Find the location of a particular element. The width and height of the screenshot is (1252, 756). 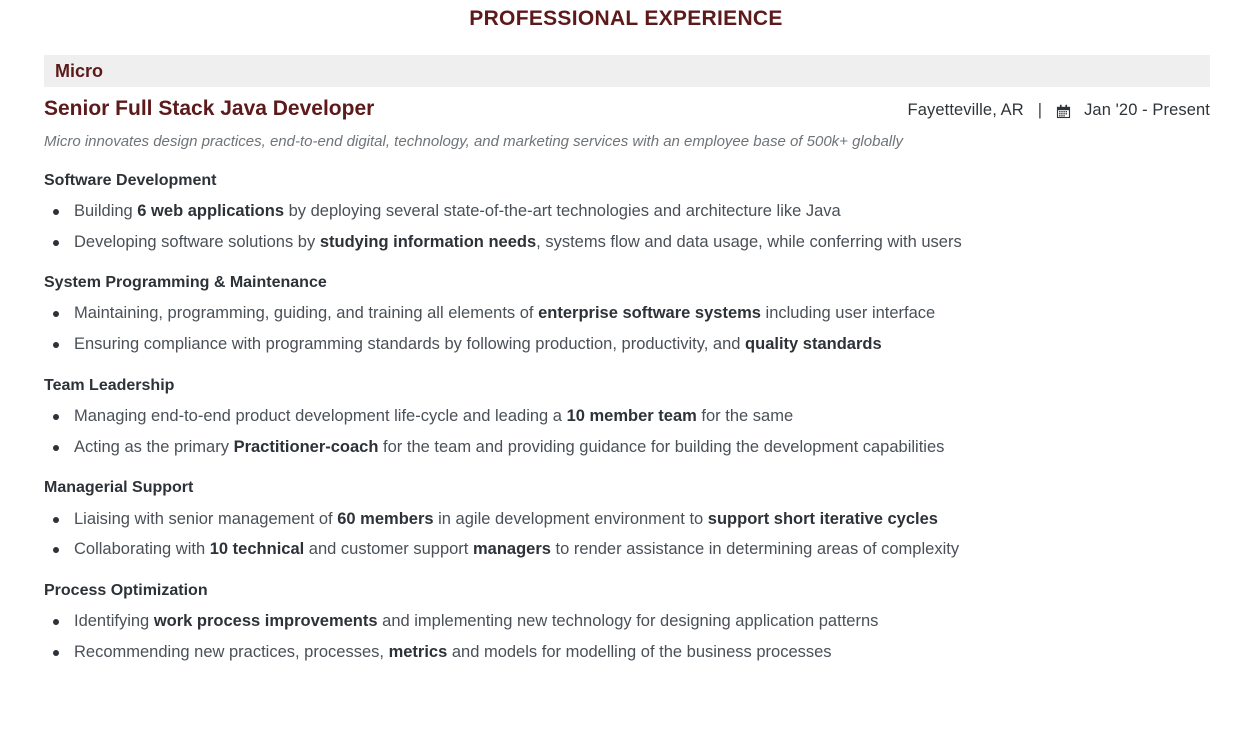

job-location: Fayetteville, AR is located at coordinates (965, 110).